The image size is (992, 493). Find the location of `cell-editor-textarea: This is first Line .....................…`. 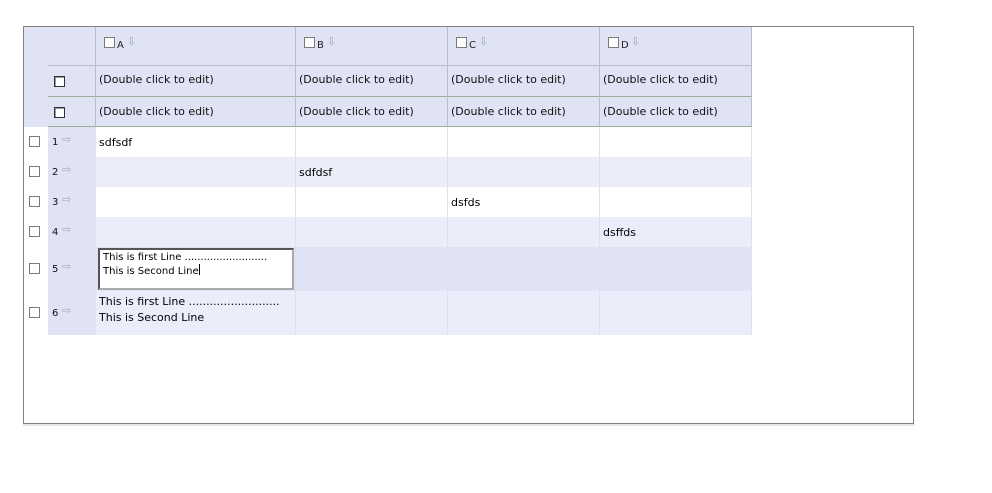

cell-editor-textarea: This is first Line .....................… is located at coordinates (196, 269).